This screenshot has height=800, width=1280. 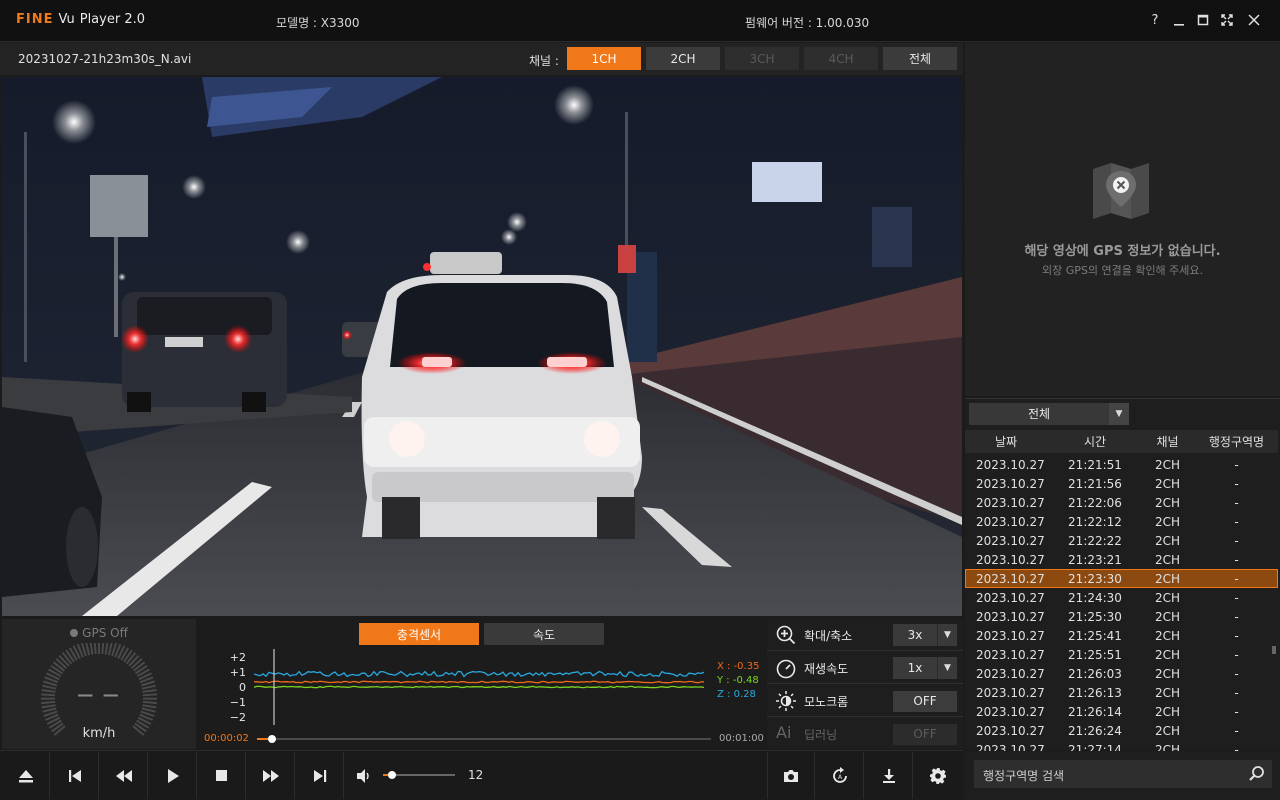 What do you see at coordinates (1274, 650) in the screenshot?
I see `list-scrollbar` at bounding box center [1274, 650].